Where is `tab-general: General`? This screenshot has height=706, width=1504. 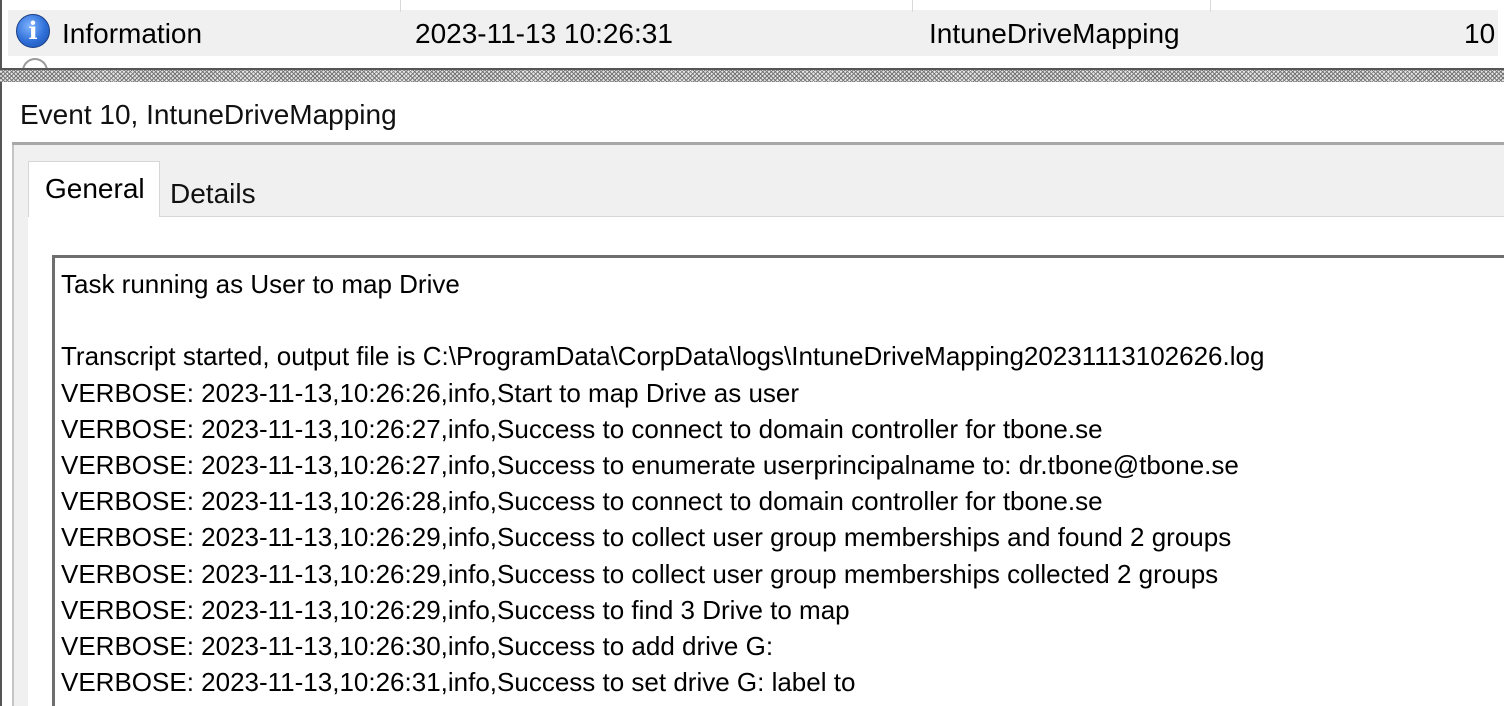 tab-general: General is located at coordinates (94, 189).